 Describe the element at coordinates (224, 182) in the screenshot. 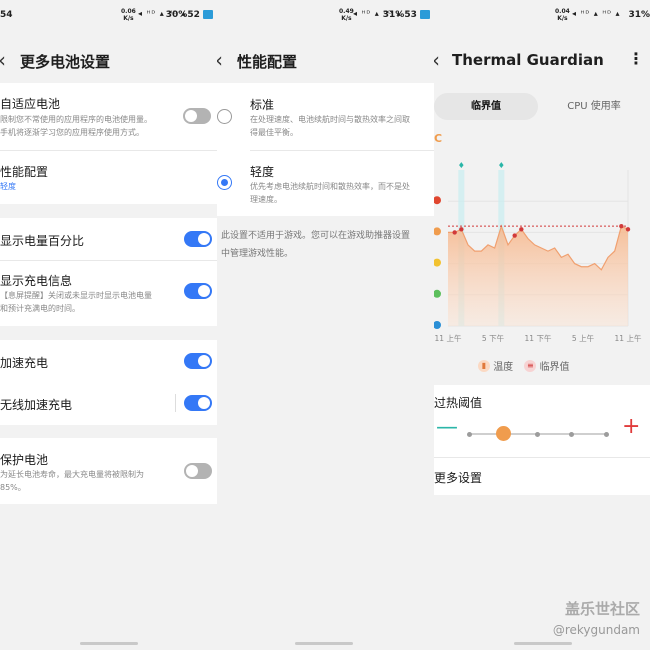

I see `light-radio` at that location.